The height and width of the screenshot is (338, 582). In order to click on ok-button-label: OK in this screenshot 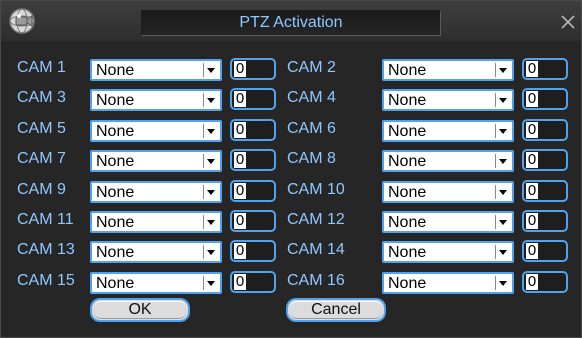, I will do `click(140, 309)`.